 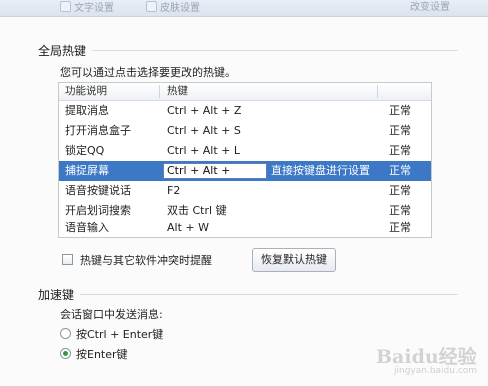 What do you see at coordinates (188, 227) in the screenshot?
I see `row-hotkey: Alt + W` at bounding box center [188, 227].